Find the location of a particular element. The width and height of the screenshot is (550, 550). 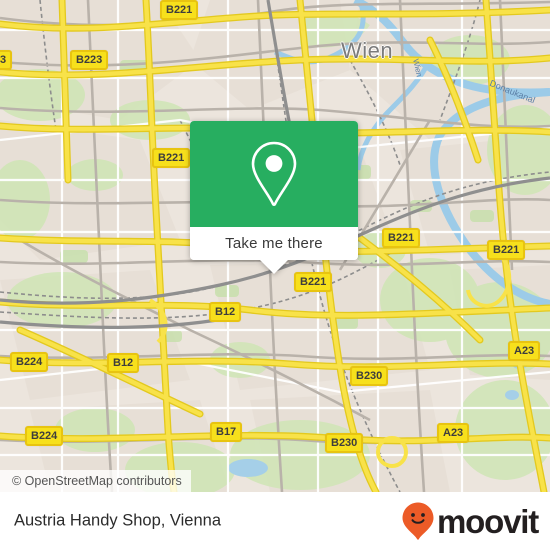

moovit-wordmark: moovit is located at coordinates (488, 521).